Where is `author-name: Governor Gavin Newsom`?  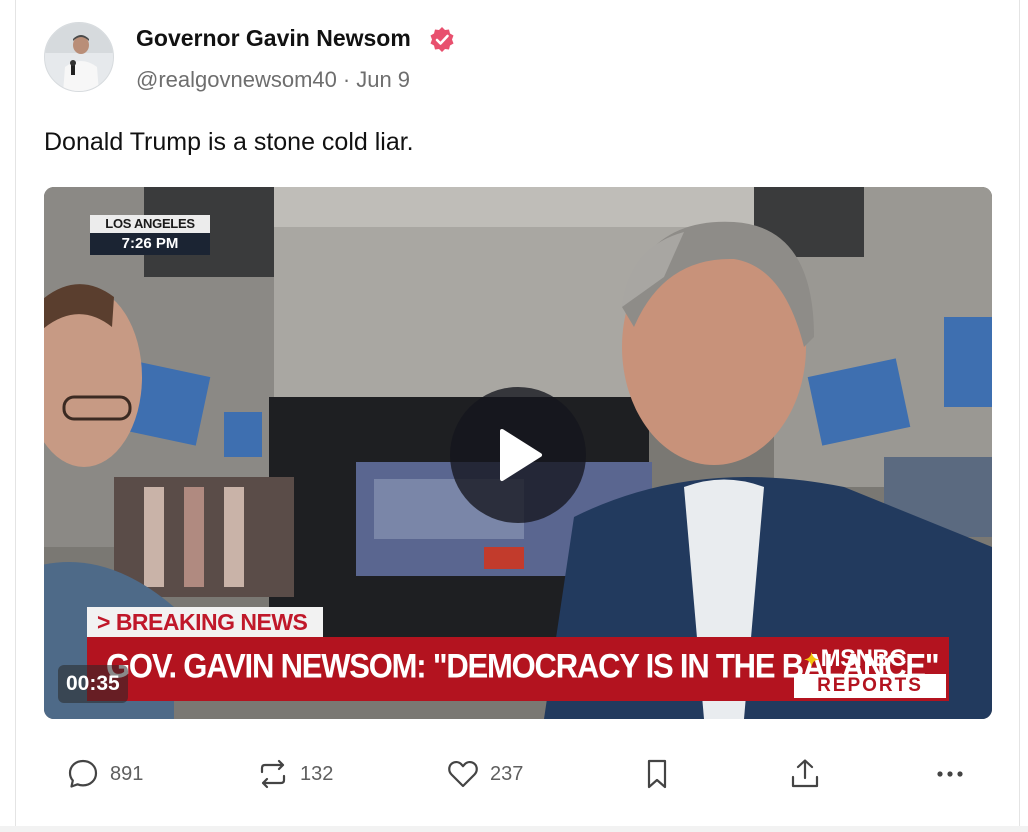
author-name: Governor Gavin Newsom is located at coordinates (273, 38).